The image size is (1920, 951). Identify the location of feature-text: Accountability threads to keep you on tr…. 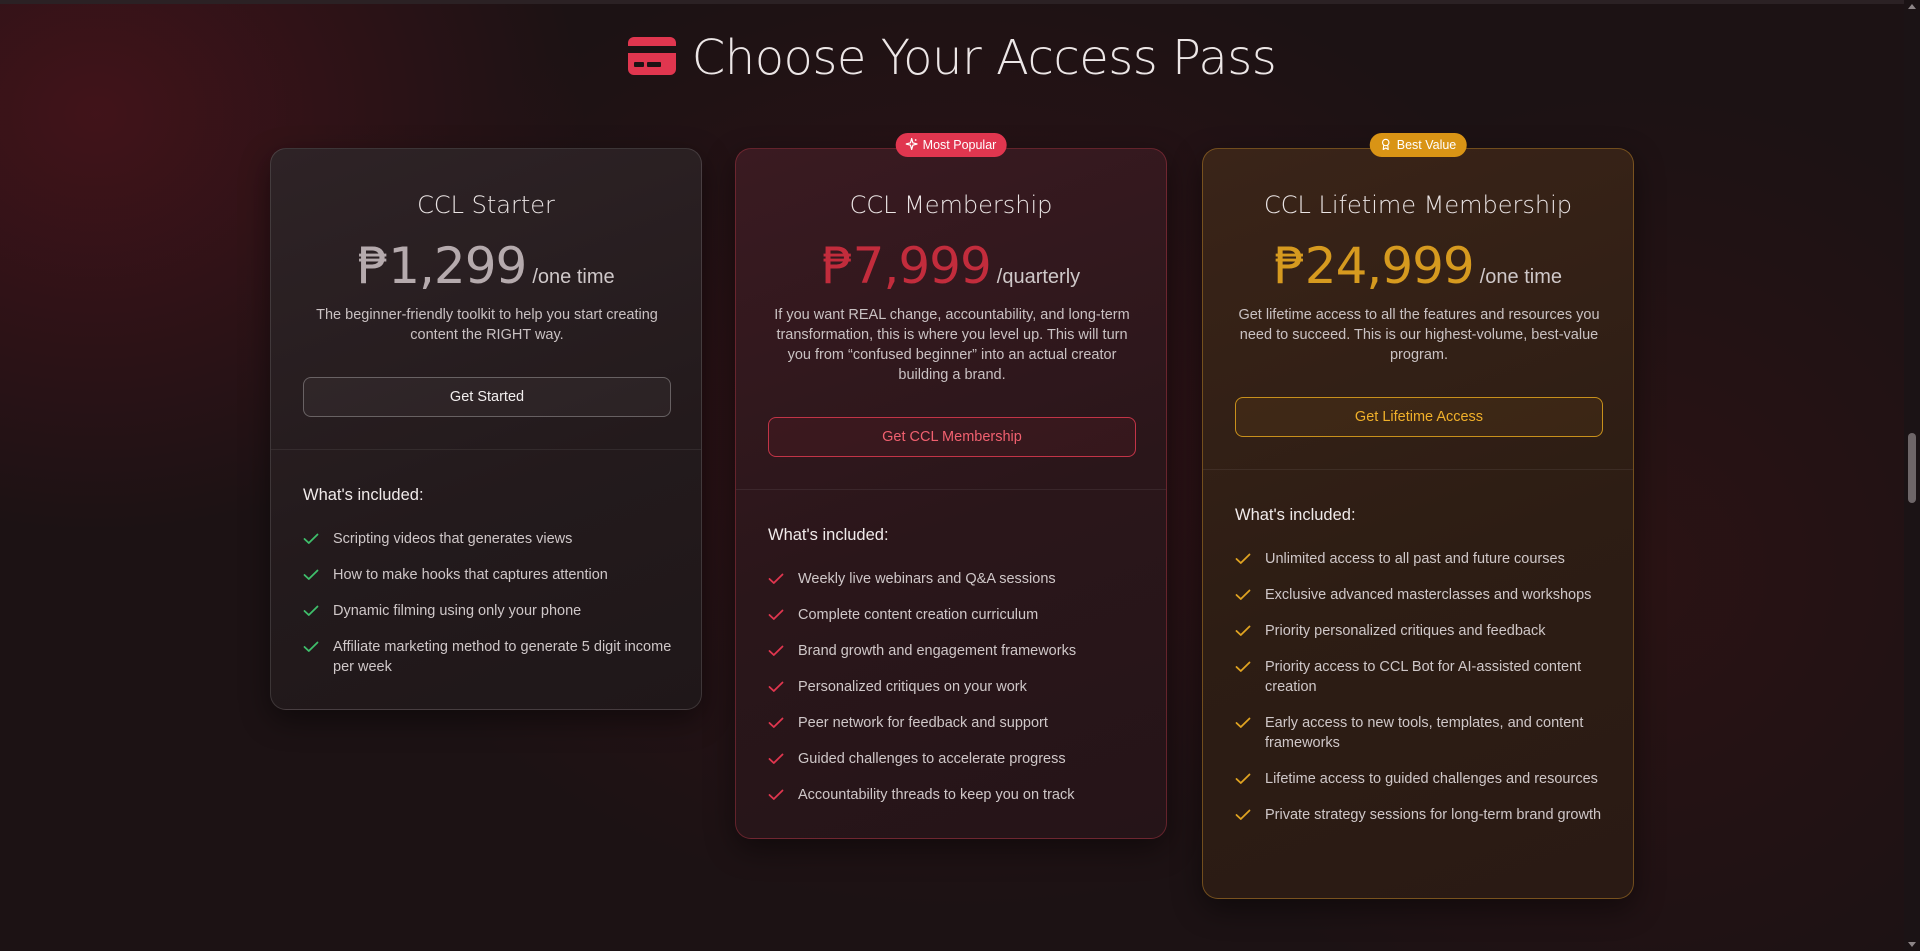
(936, 795).